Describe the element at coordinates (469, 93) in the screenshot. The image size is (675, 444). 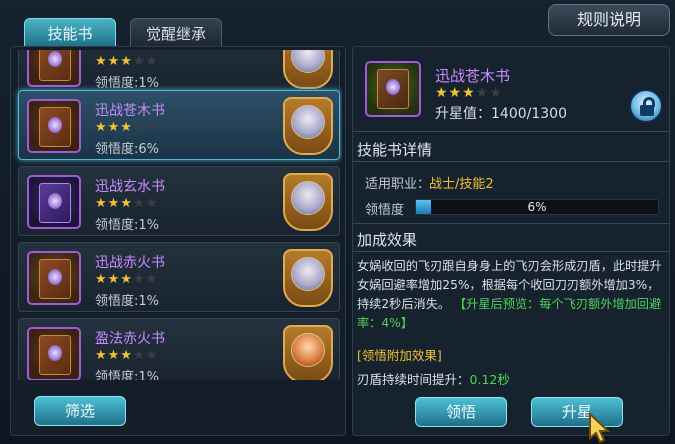
I see `selected-star-rating: ★★★★★` at that location.